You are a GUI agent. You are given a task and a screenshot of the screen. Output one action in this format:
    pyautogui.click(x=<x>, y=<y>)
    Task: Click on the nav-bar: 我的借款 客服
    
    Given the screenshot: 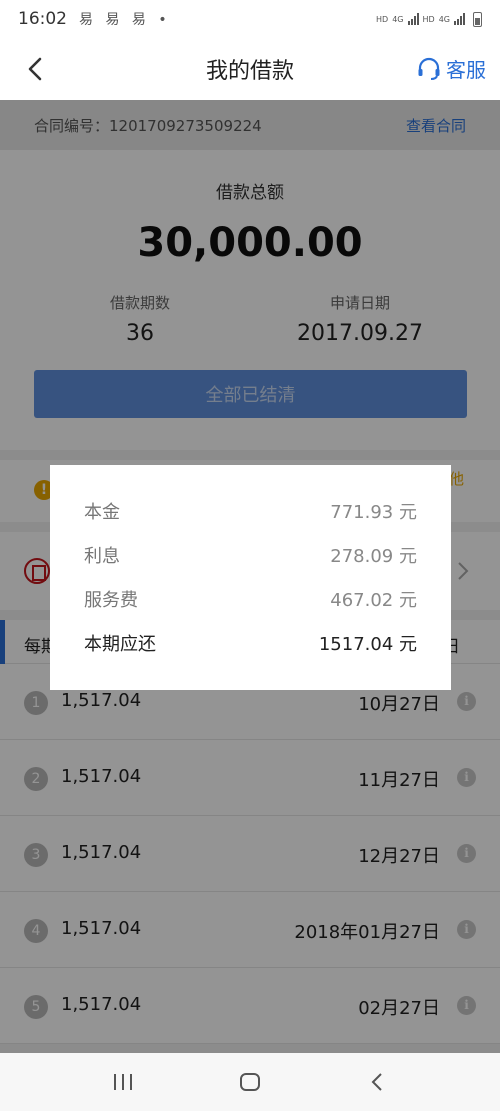 What is the action you would take?
    pyautogui.click(x=250, y=69)
    